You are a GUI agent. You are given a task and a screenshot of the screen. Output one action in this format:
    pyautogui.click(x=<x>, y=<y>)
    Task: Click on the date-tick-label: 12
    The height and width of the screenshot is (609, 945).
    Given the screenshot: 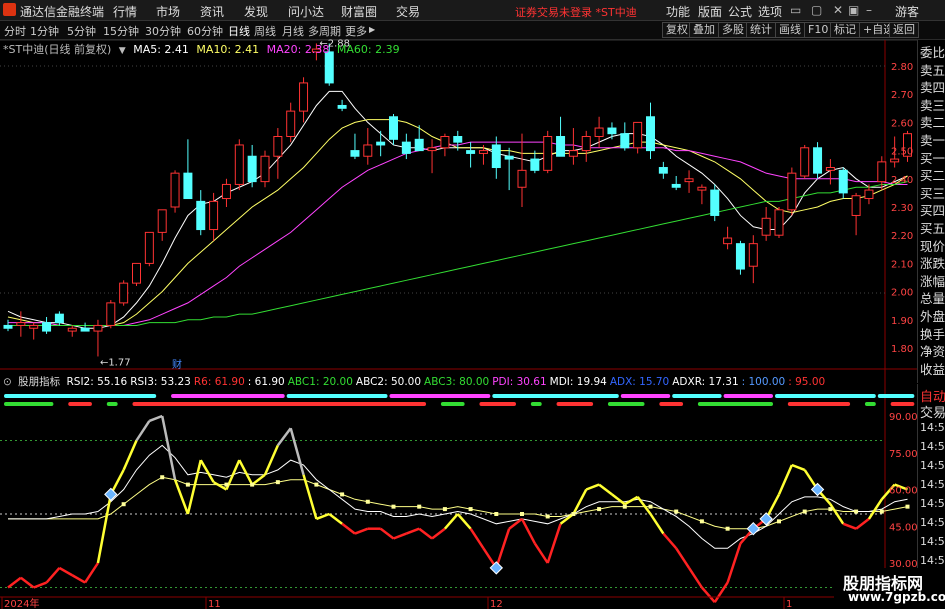 What is the action you would take?
    pyautogui.click(x=496, y=604)
    